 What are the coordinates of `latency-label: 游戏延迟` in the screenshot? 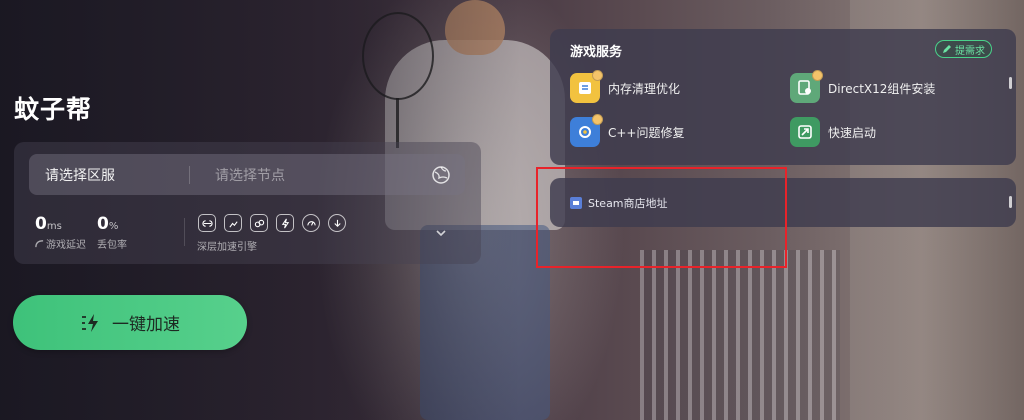 It's located at (66, 245).